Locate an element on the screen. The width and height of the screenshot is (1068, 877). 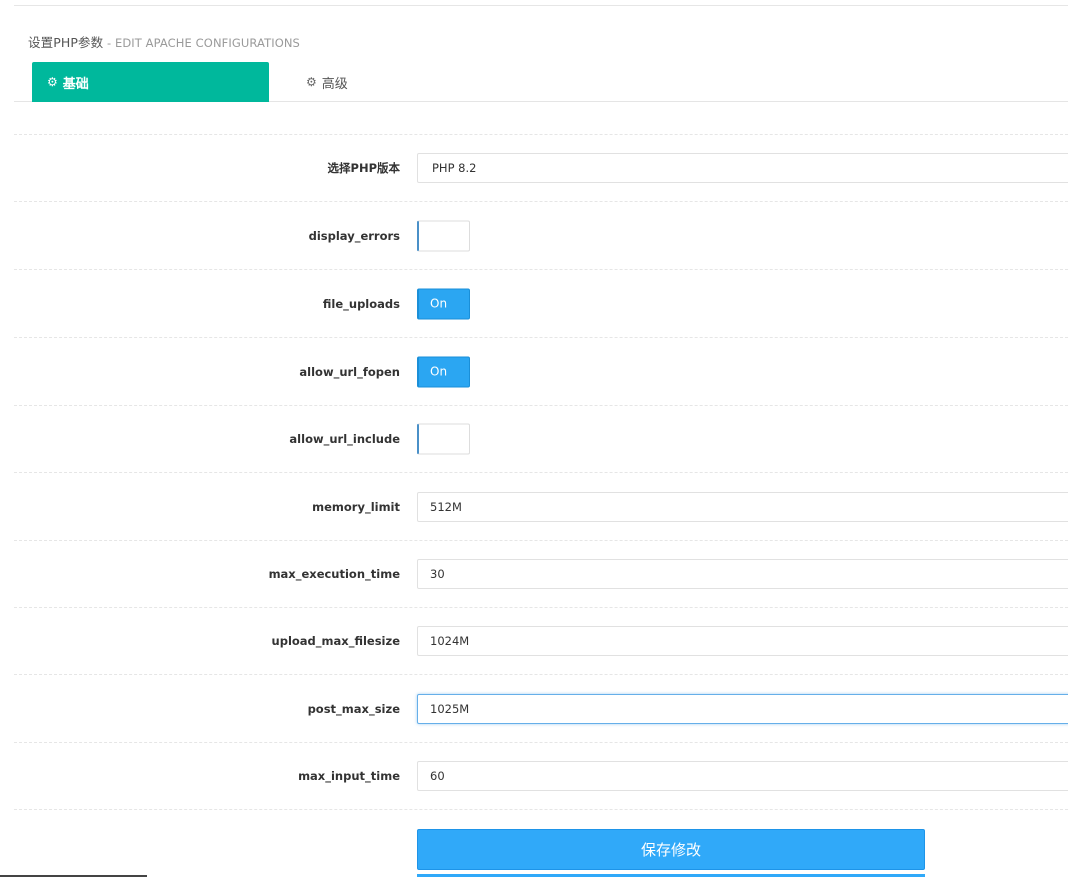
allow-url-include-label: allow_url_include is located at coordinates (344, 438).